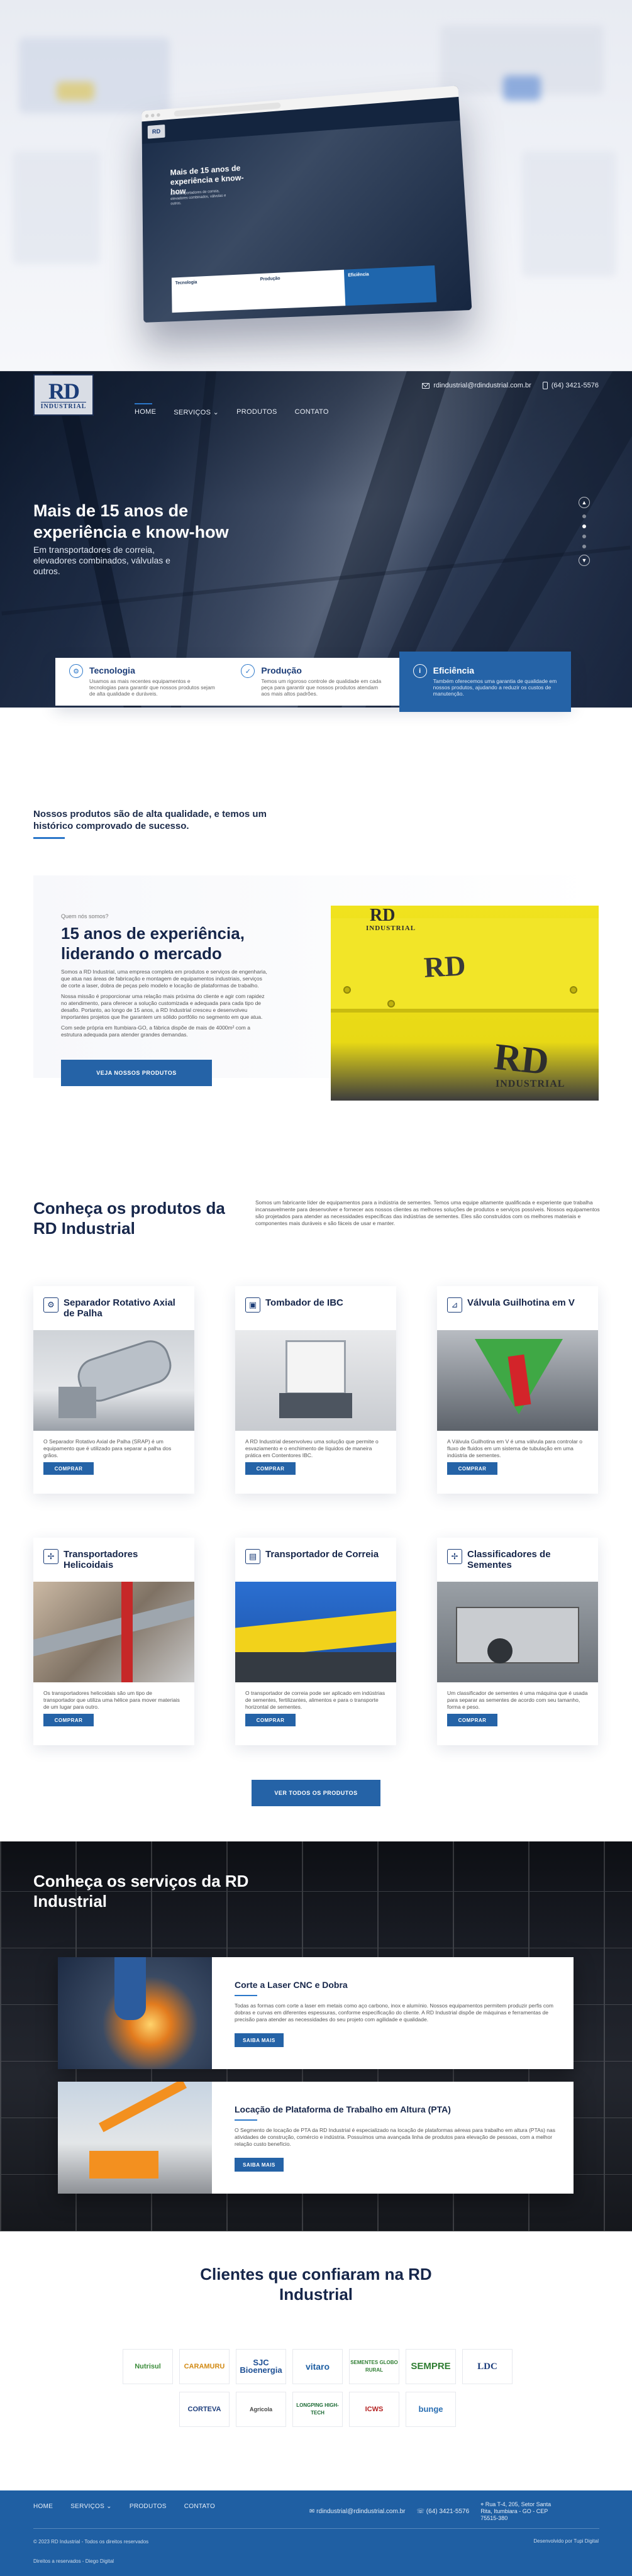 The height and width of the screenshot is (2576, 632). Describe the element at coordinates (465, 1003) in the screenshot. I see `about-image: RD INDUSTRIAL RD RD INDUSTRIAL` at that location.